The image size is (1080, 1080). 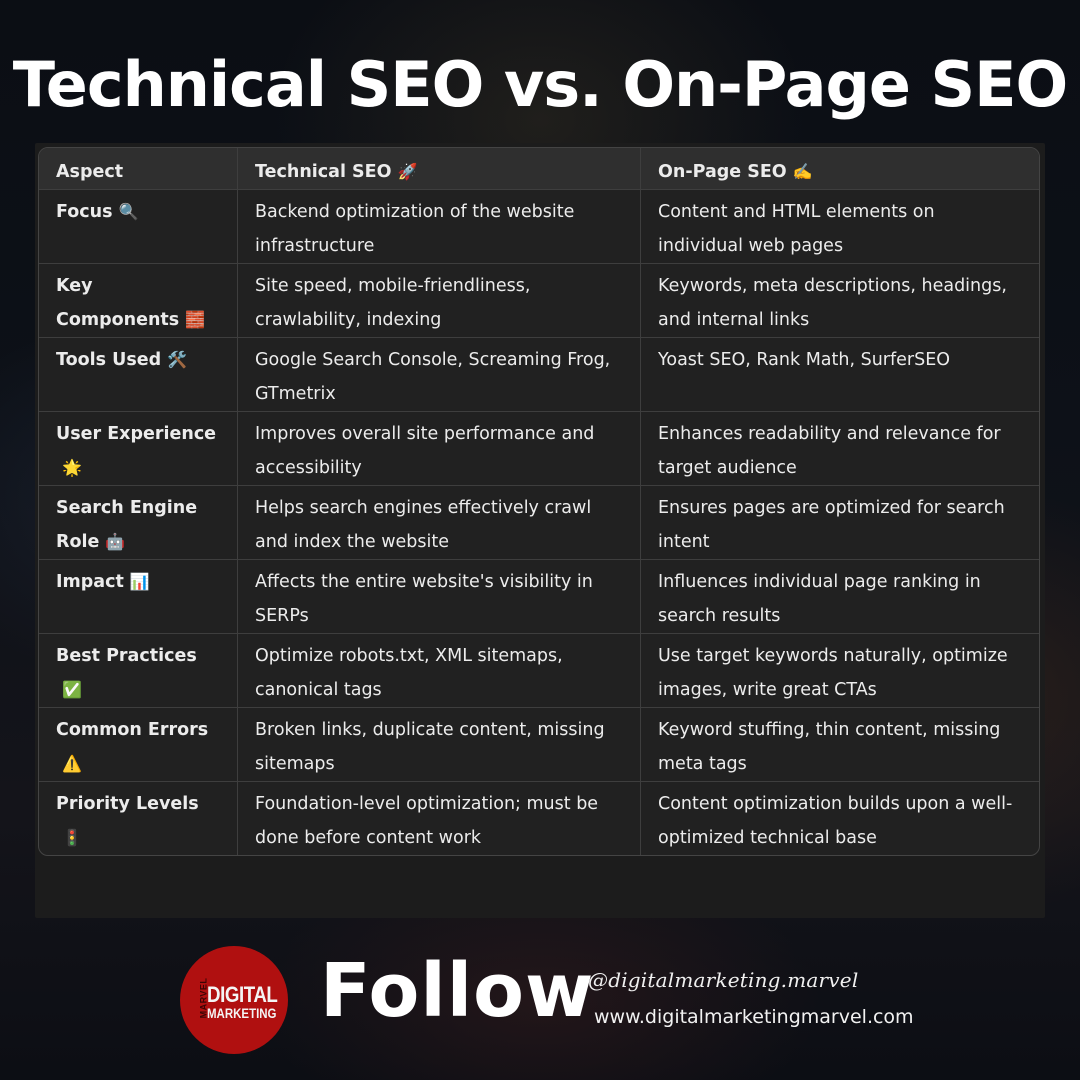 I want to click on aspect-label: Search Engine Role, so click(x=127, y=525).